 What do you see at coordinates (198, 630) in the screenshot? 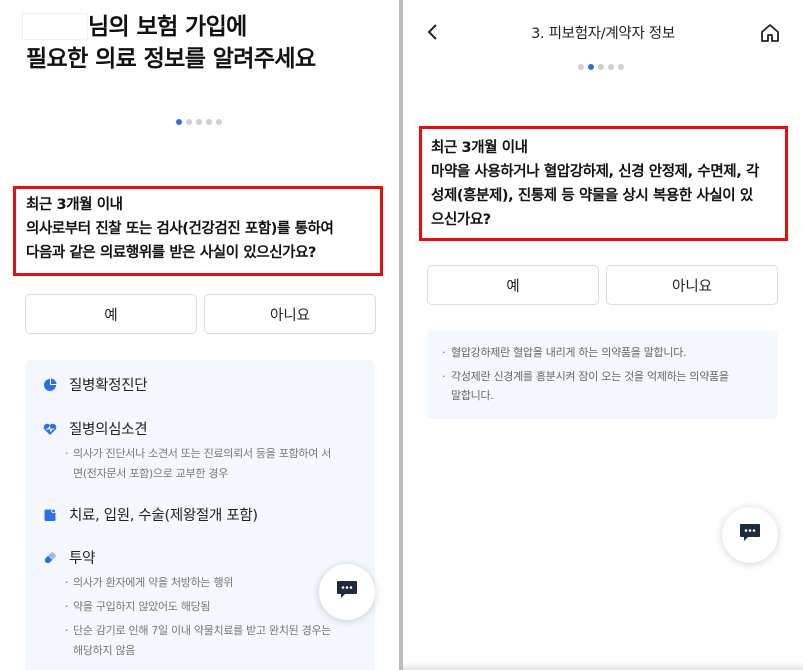
I see `info-note: · 단순 감기로 인해 7일 이내 약물치료를 받고 완치된 경우는` at bounding box center [198, 630].